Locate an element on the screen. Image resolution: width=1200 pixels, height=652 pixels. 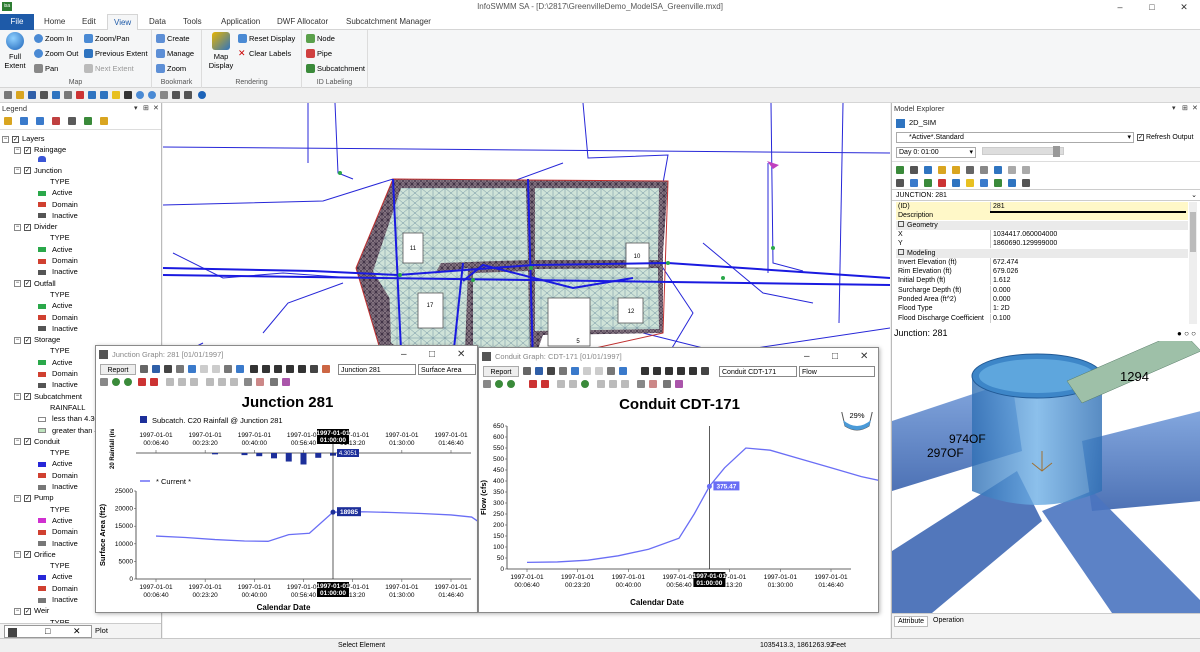
scenario-row: 2D_SIM is located at coordinates (916, 123).